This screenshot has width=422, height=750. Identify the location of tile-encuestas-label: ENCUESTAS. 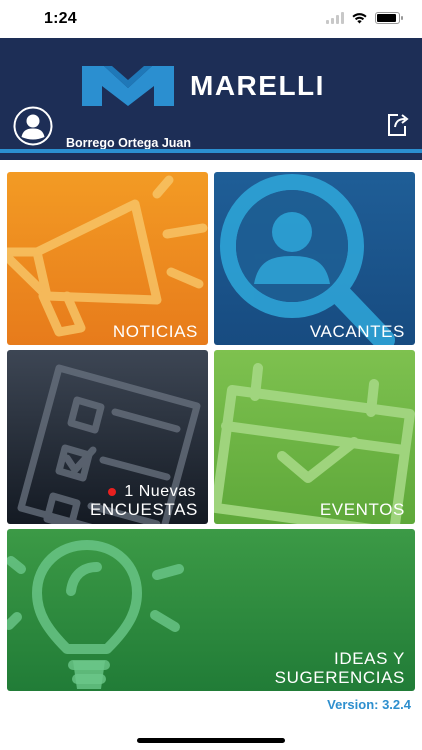
(143, 509).